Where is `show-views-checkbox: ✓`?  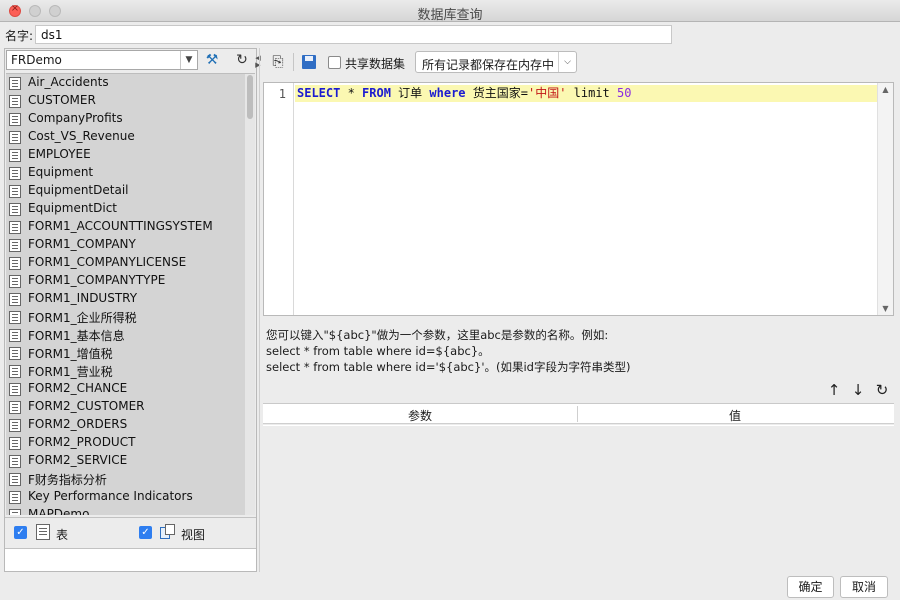 show-views-checkbox: ✓ is located at coordinates (145, 532).